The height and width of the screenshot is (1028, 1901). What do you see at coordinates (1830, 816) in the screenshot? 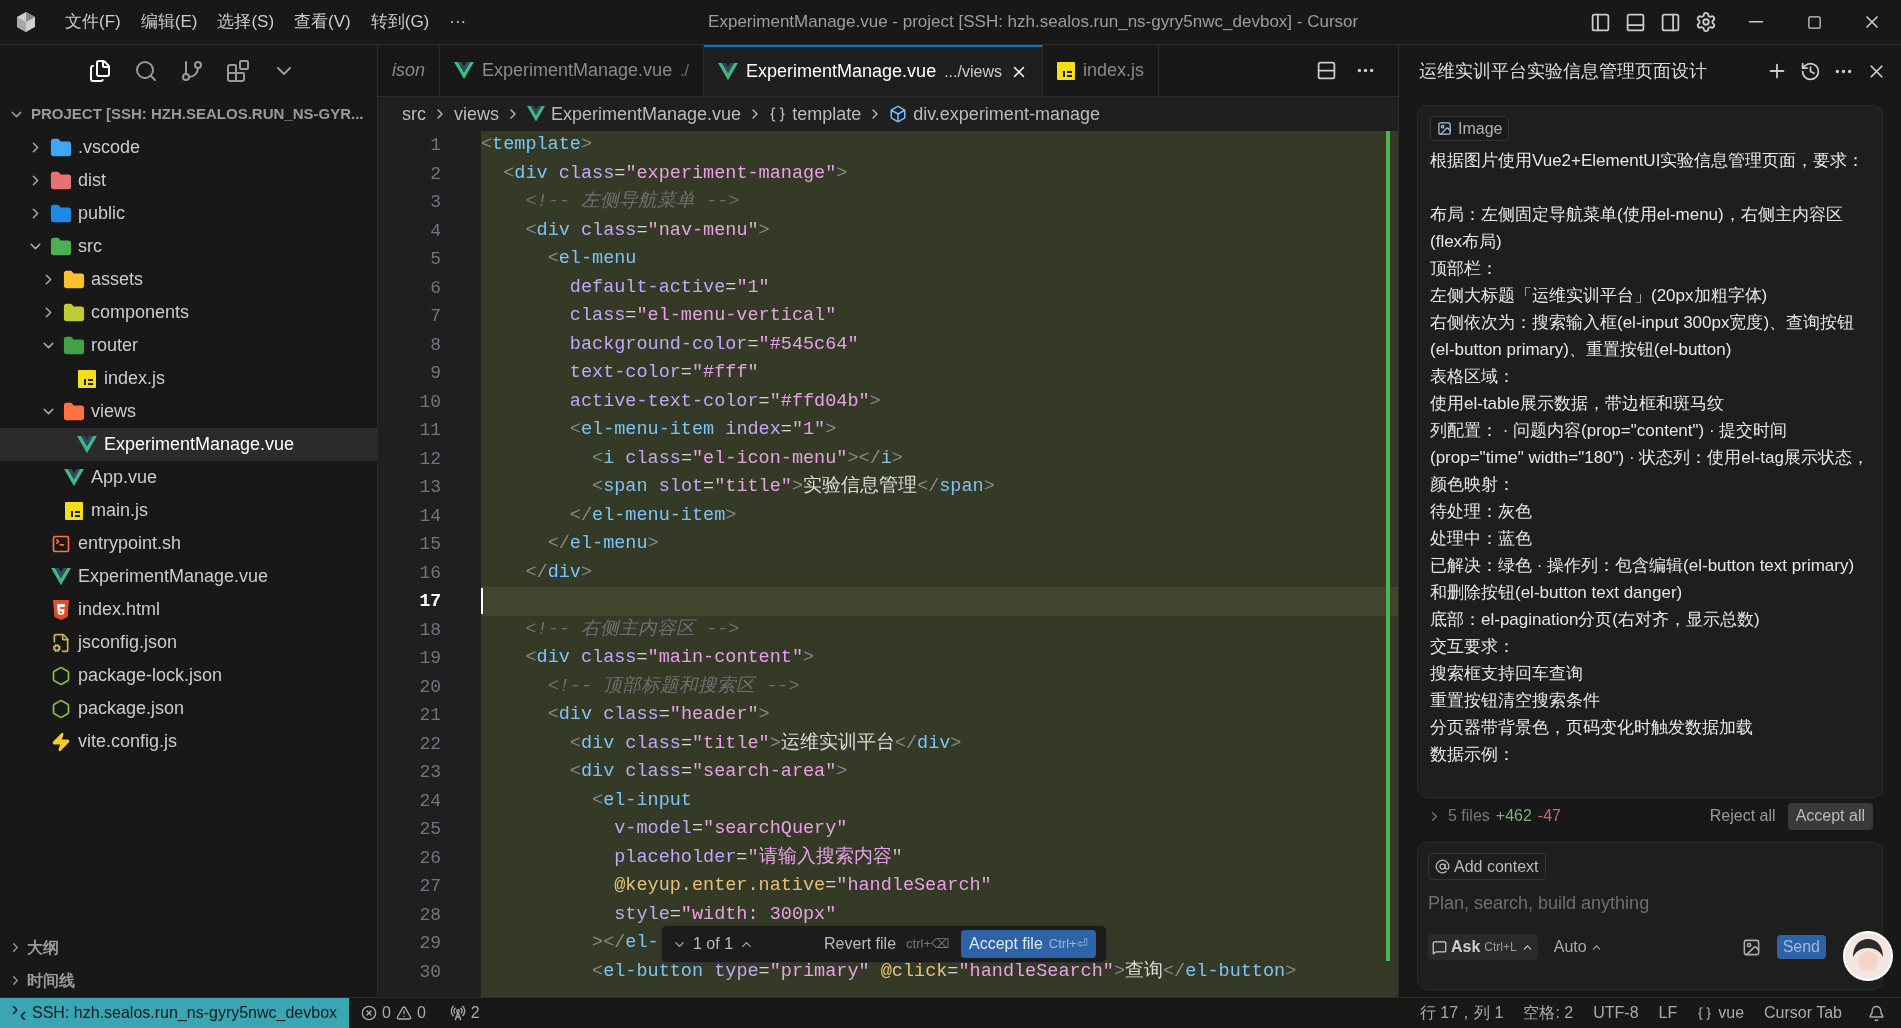
I see `accept-all-button: Accept all` at bounding box center [1830, 816].